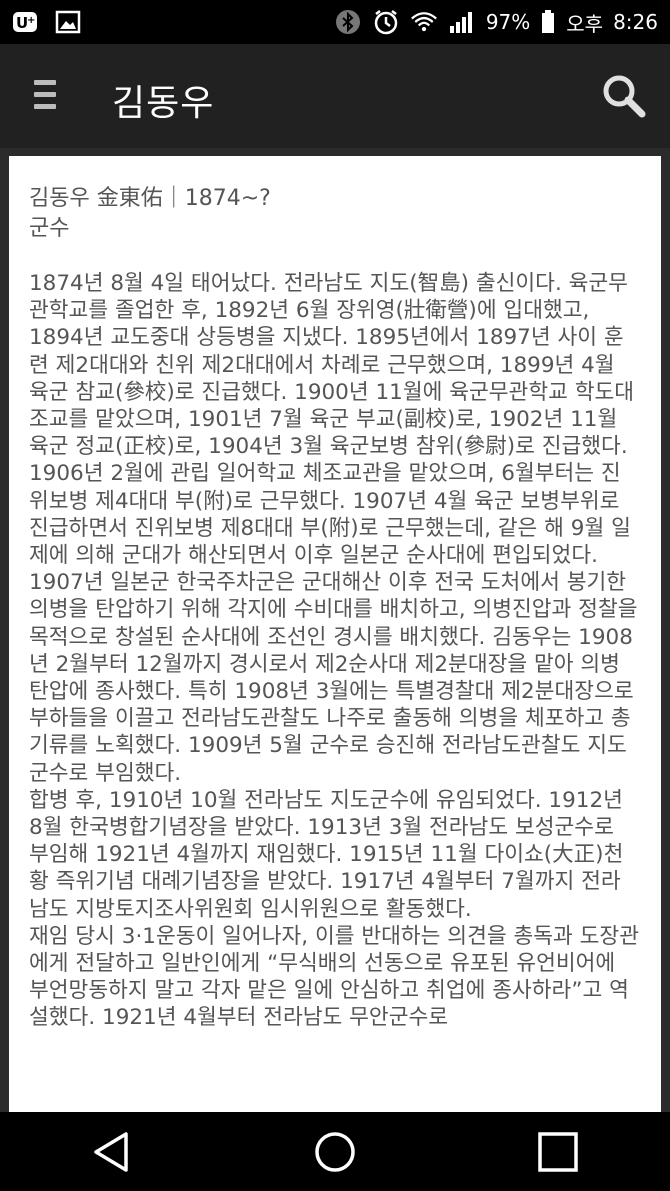 The image size is (670, 1191). Describe the element at coordinates (548, 22) in the screenshot. I see `battery-icon` at that location.